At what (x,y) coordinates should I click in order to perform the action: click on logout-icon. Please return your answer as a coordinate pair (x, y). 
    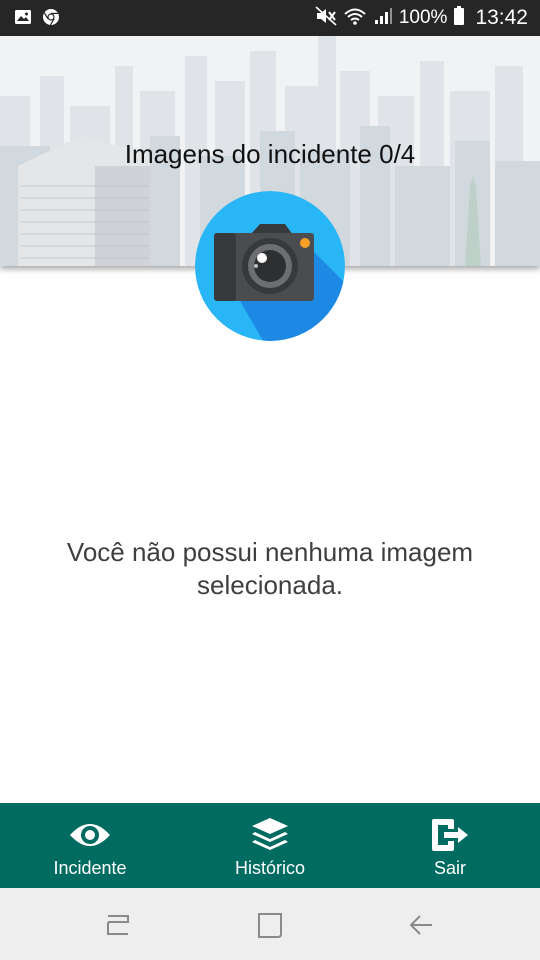
    Looking at the image, I should click on (450, 835).